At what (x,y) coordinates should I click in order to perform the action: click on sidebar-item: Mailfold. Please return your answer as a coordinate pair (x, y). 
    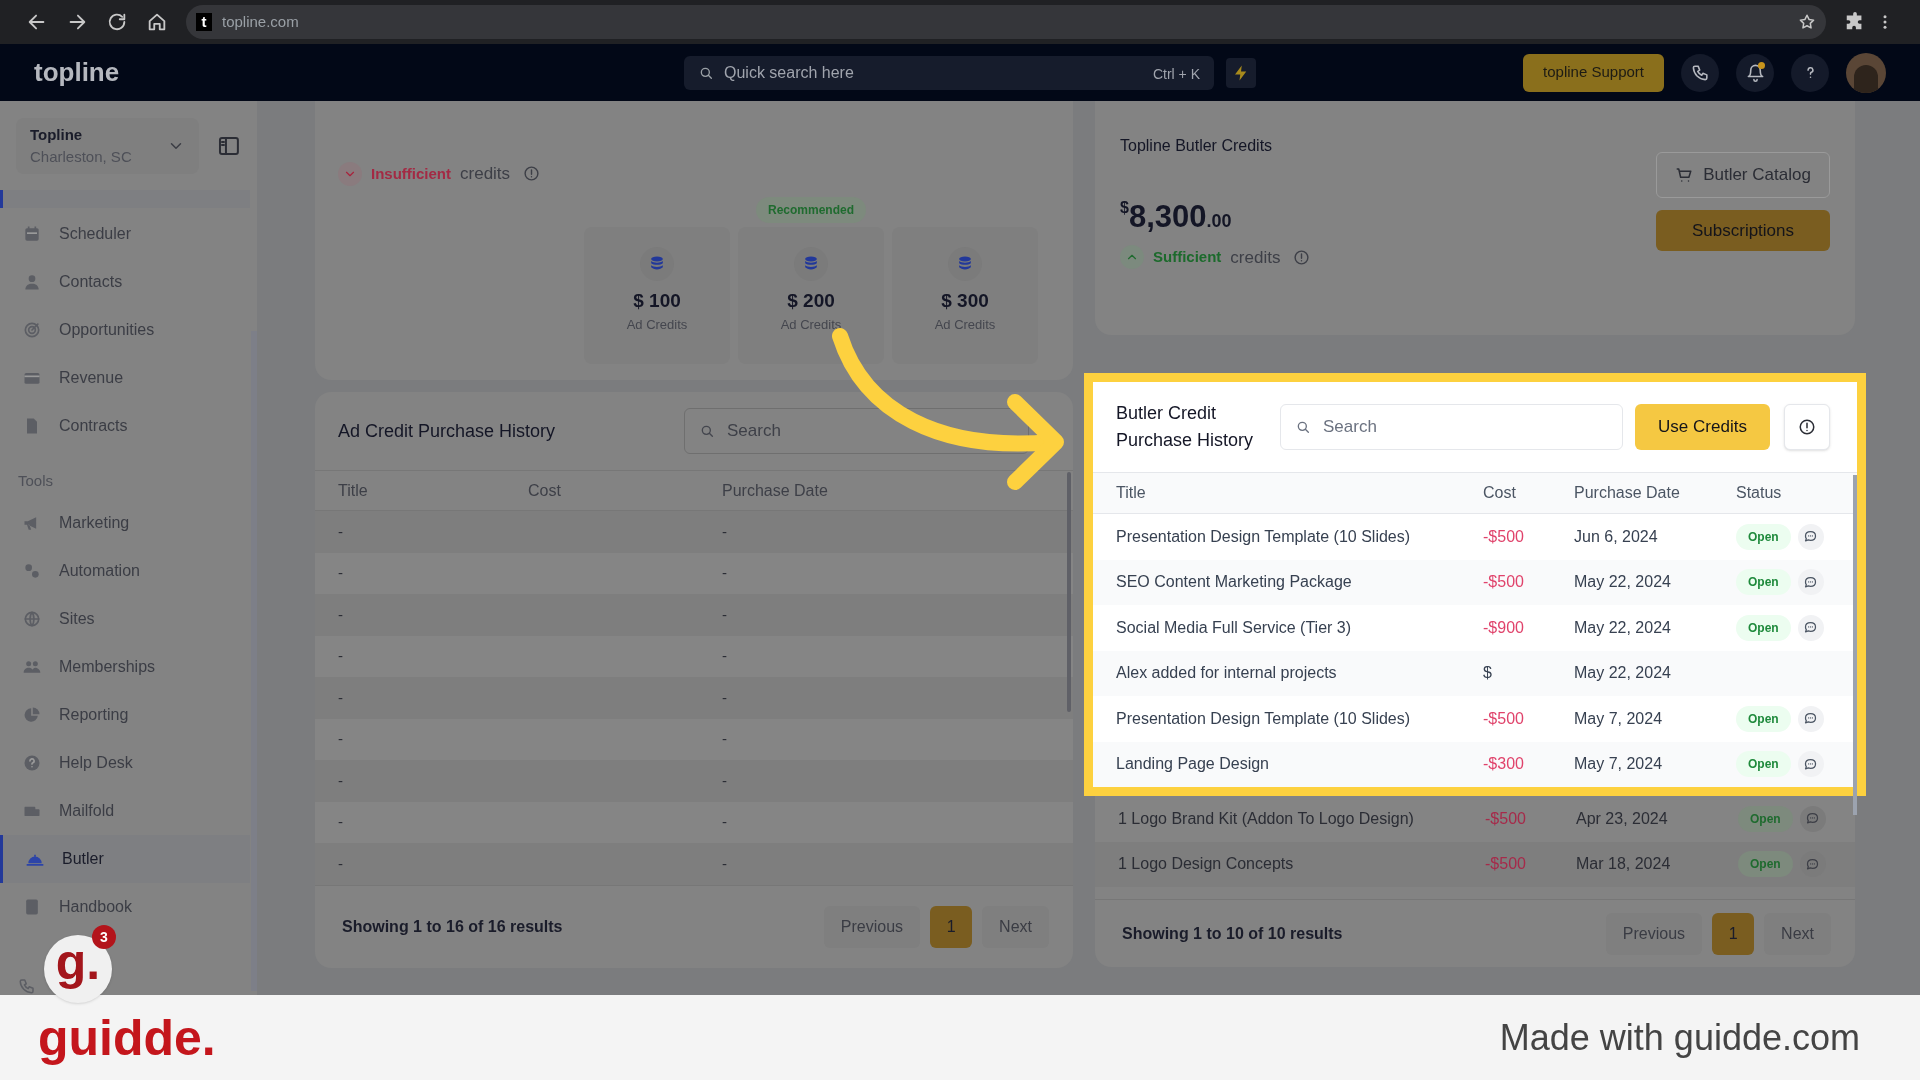
    Looking at the image, I should click on (125, 810).